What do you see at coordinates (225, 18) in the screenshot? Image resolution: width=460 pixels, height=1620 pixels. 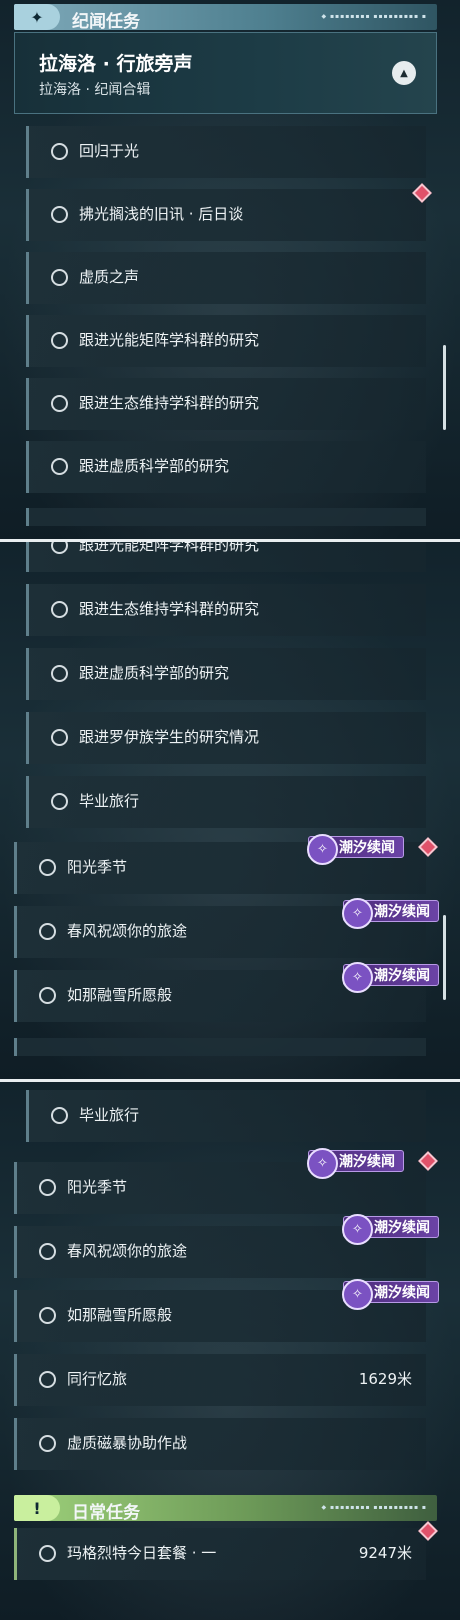 I see `story-quest-header: ✦ 纪闻任务 ◆ ▪▪▪▪▪▪▪▪ ▪▪▪▪▪▪▪▪▪ ▪` at bounding box center [225, 18].